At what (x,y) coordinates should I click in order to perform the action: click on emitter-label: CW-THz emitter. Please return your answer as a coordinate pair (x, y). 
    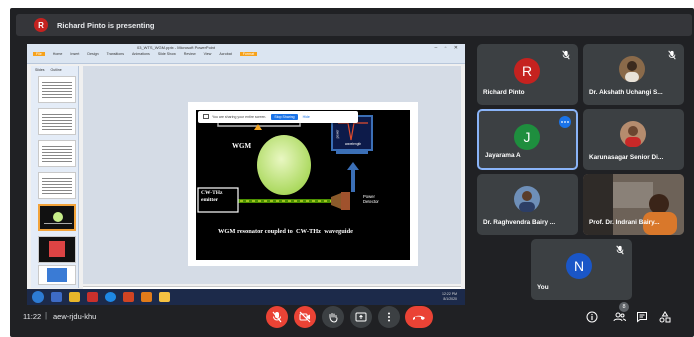
    Looking at the image, I should click on (212, 196).